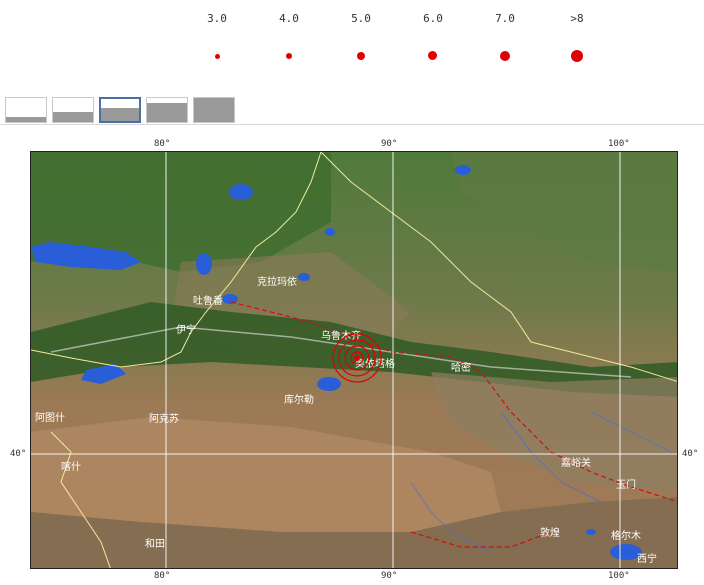  What do you see at coordinates (217, 18) in the screenshot?
I see `legend-label-3: 3.0` at bounding box center [217, 18].